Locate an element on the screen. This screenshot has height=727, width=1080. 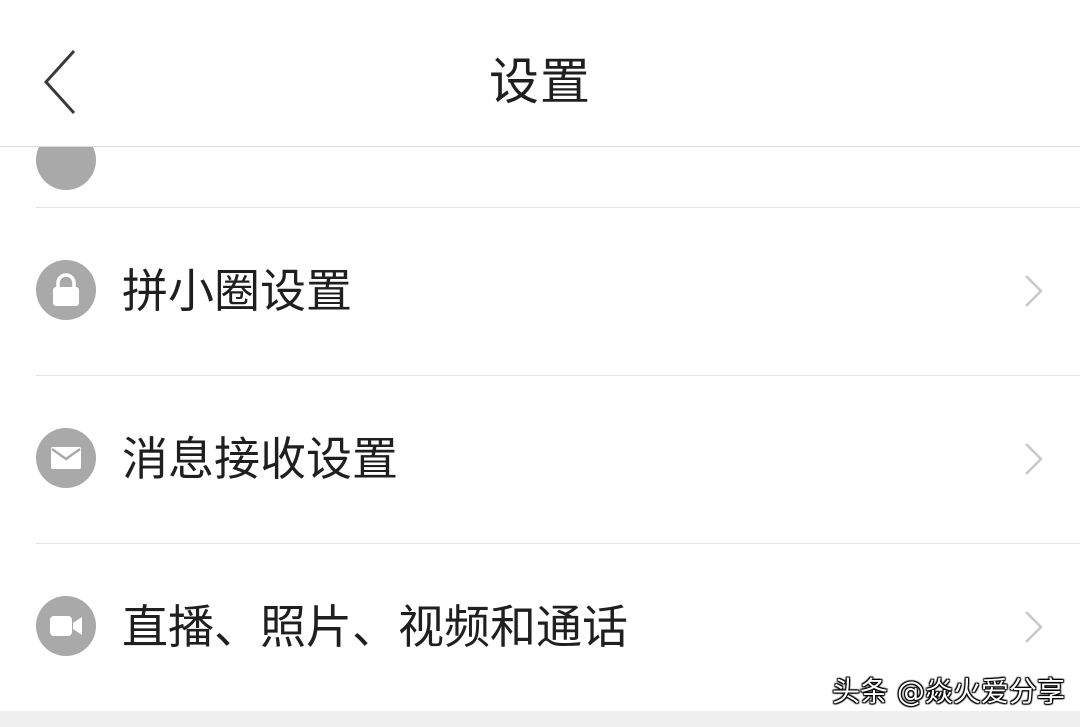
settings-row-label: 拼小圈设置 is located at coordinates (237, 291).